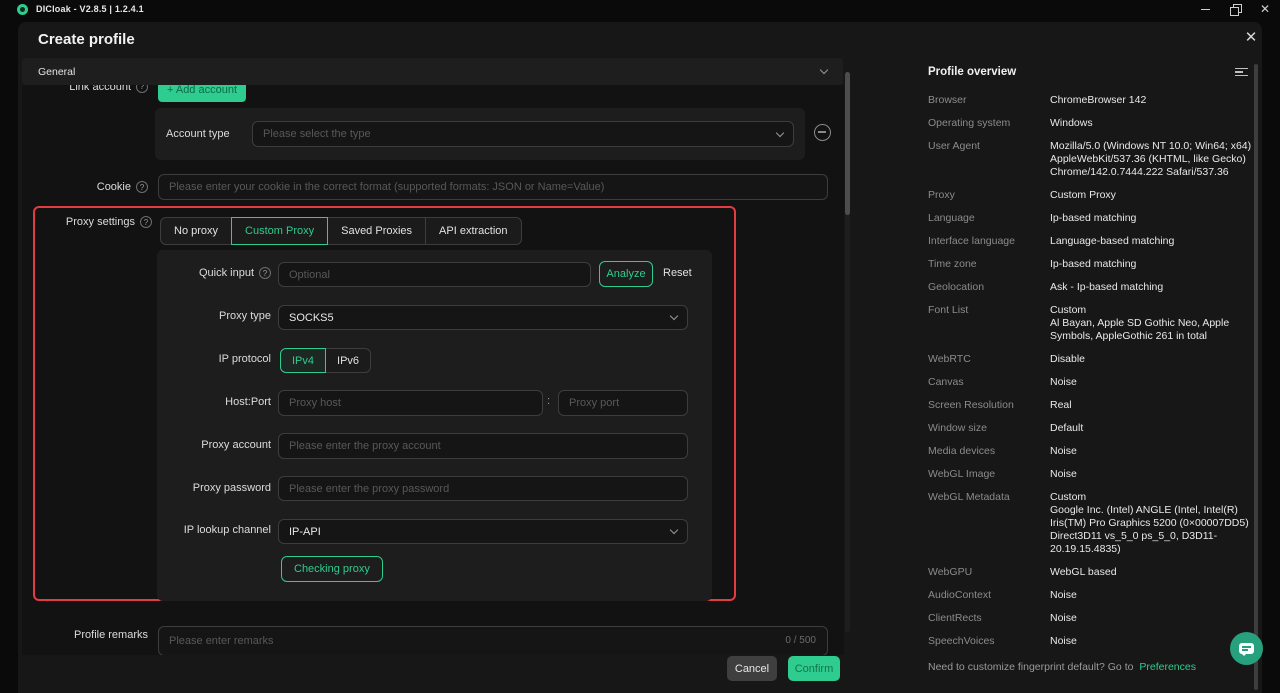  Describe the element at coordinates (1083, 572) in the screenshot. I see `overview-row-value: WebGL based` at that location.